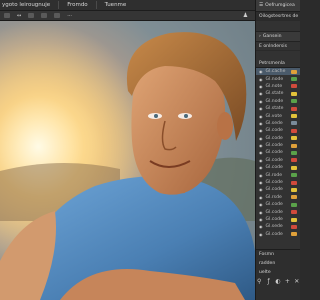 Image resolution: width=320 pixels, height=300 pixels. Describe the element at coordinates (274, 86) in the screenshot. I see `layer-name: Gl.note` at that location.